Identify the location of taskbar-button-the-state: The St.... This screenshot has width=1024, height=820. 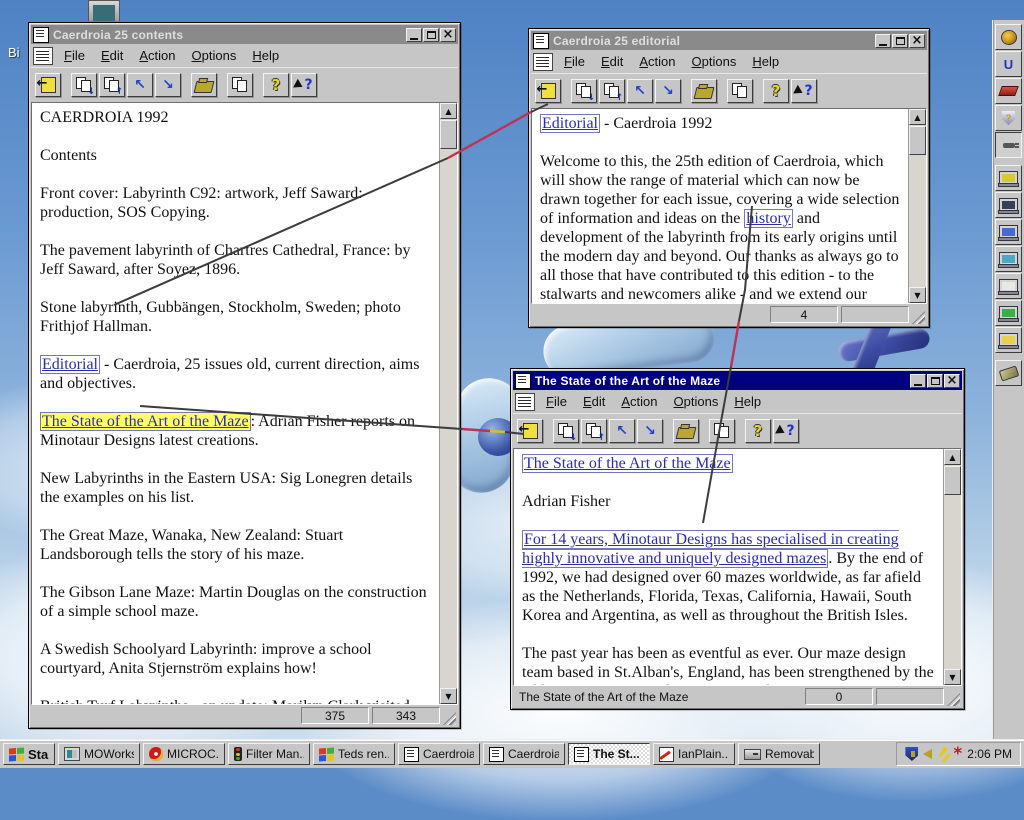
(609, 754).